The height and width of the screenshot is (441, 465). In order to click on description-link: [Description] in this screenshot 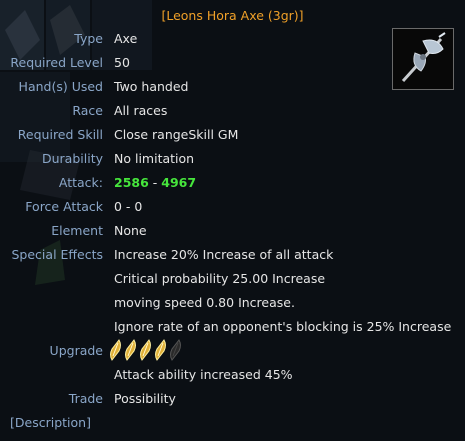, I will do `click(50, 423)`.